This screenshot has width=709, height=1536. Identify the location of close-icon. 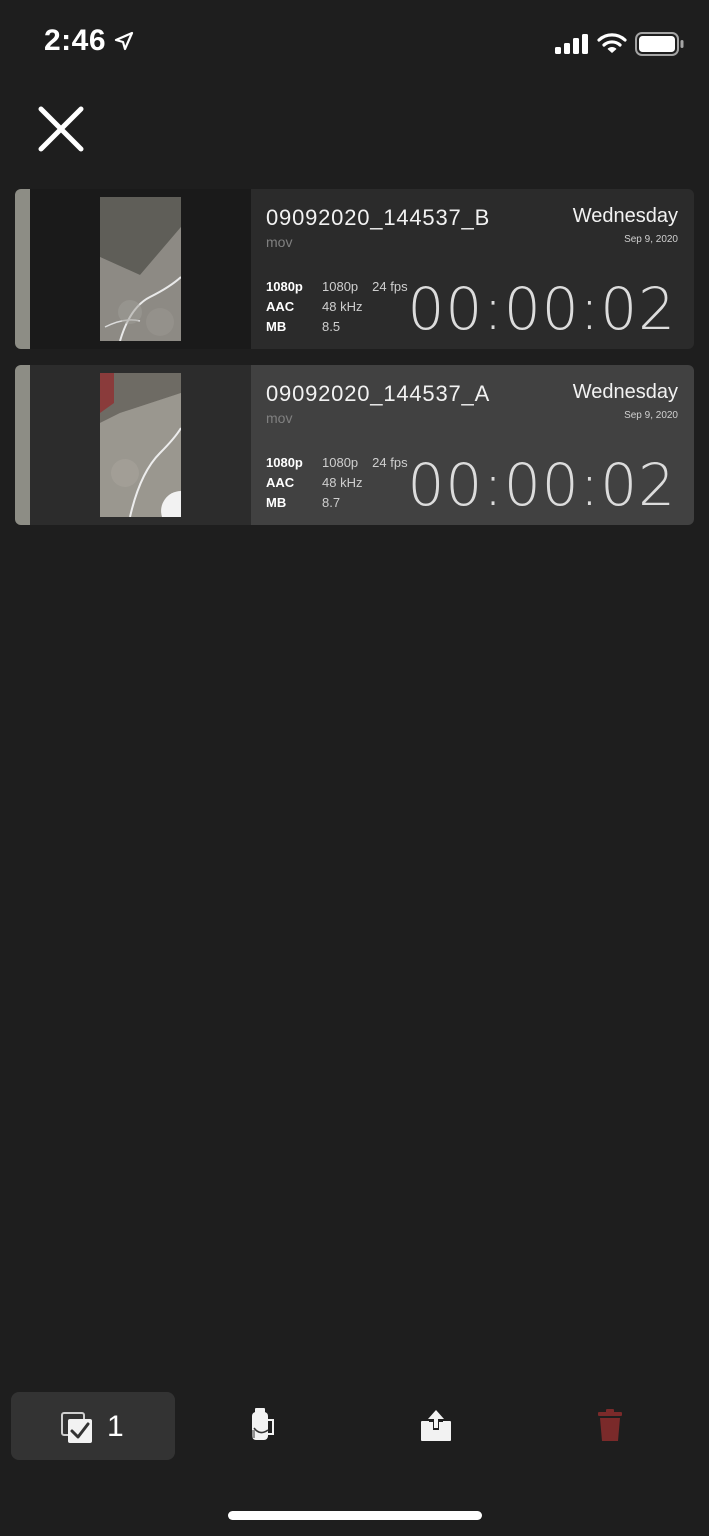
(61, 129).